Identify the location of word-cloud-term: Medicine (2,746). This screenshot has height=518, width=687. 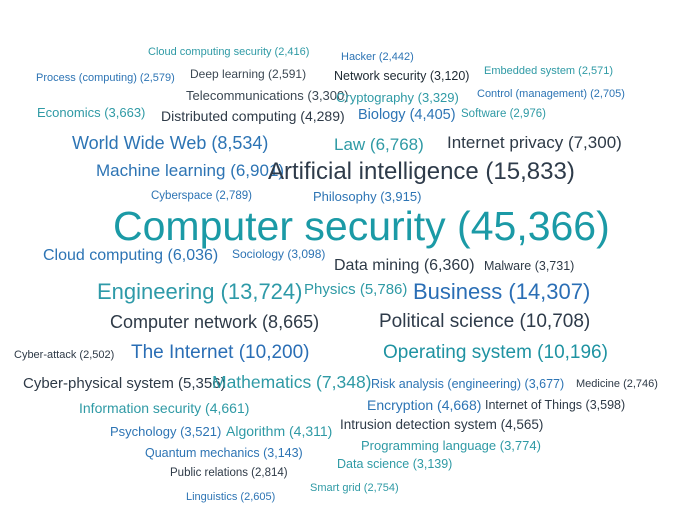
(617, 384).